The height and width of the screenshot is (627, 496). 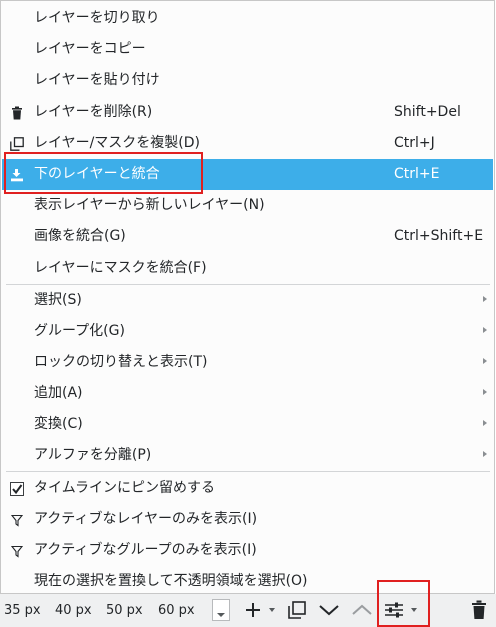 I want to click on menu-item-flatten-image: 画像を統合(G) Ctrl+Shift+E, so click(x=247, y=236).